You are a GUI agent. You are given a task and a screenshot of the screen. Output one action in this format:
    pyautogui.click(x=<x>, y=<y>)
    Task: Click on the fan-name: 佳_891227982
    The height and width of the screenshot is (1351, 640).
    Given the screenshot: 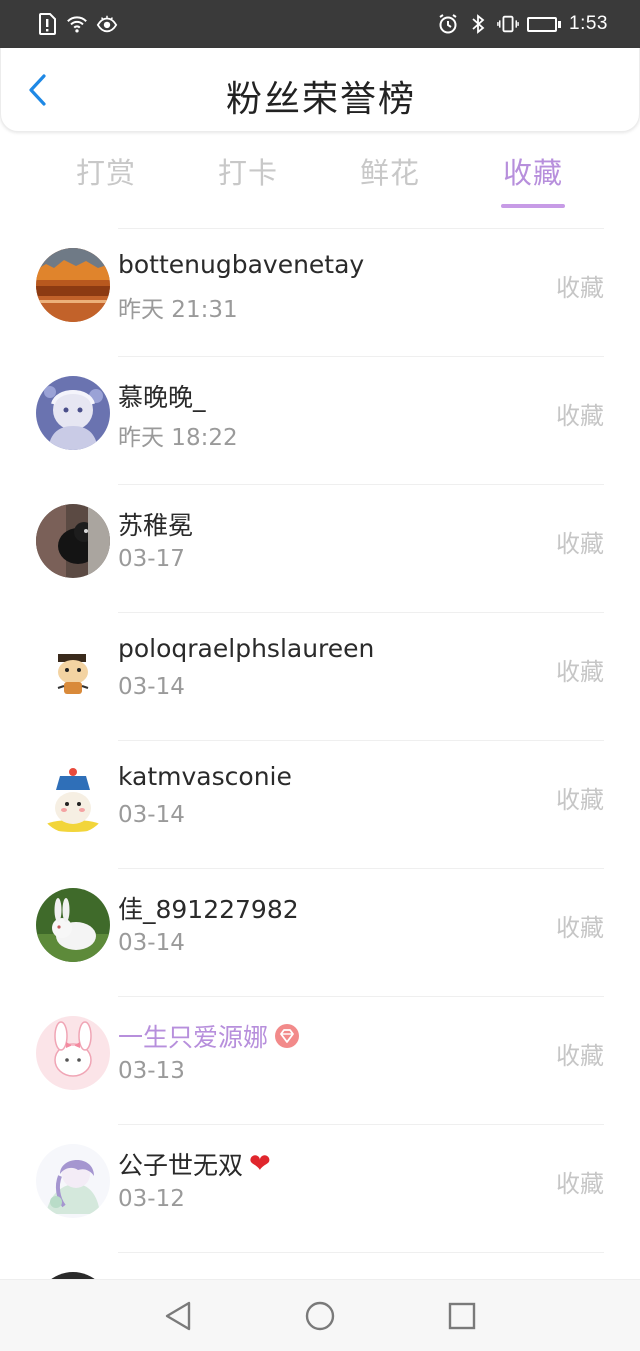 What is the action you would take?
    pyautogui.click(x=208, y=908)
    